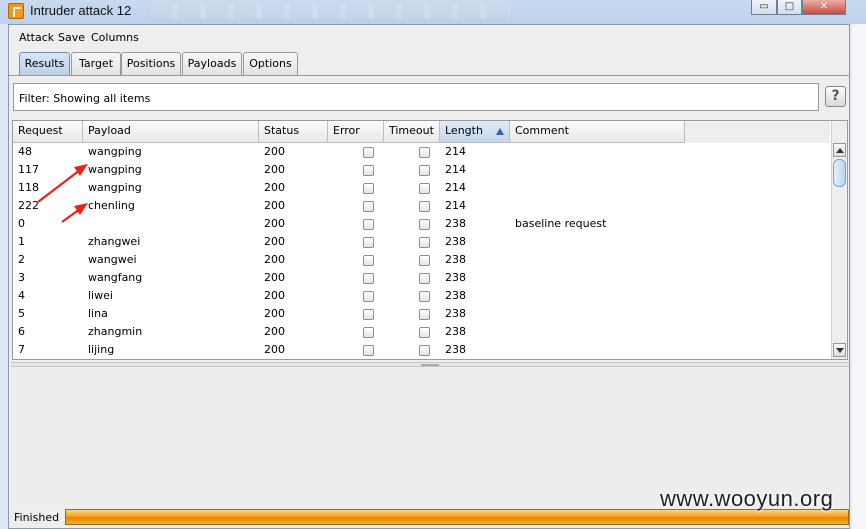 This screenshot has height=529, width=866. I want to click on column-header-status: Status, so click(293, 132).